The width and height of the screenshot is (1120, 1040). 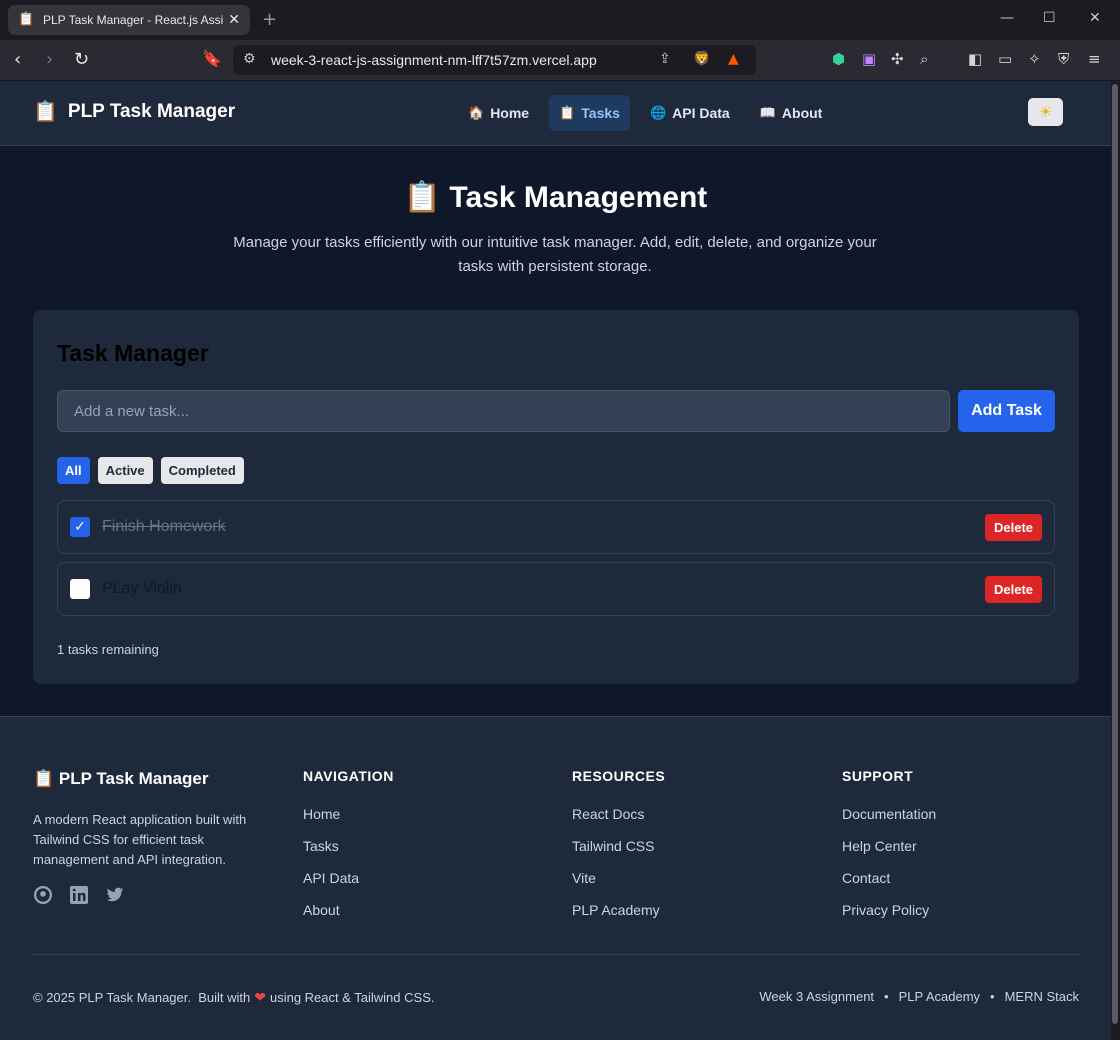 What do you see at coordinates (125, 470) in the screenshot?
I see `filter-active-button: Active` at bounding box center [125, 470].